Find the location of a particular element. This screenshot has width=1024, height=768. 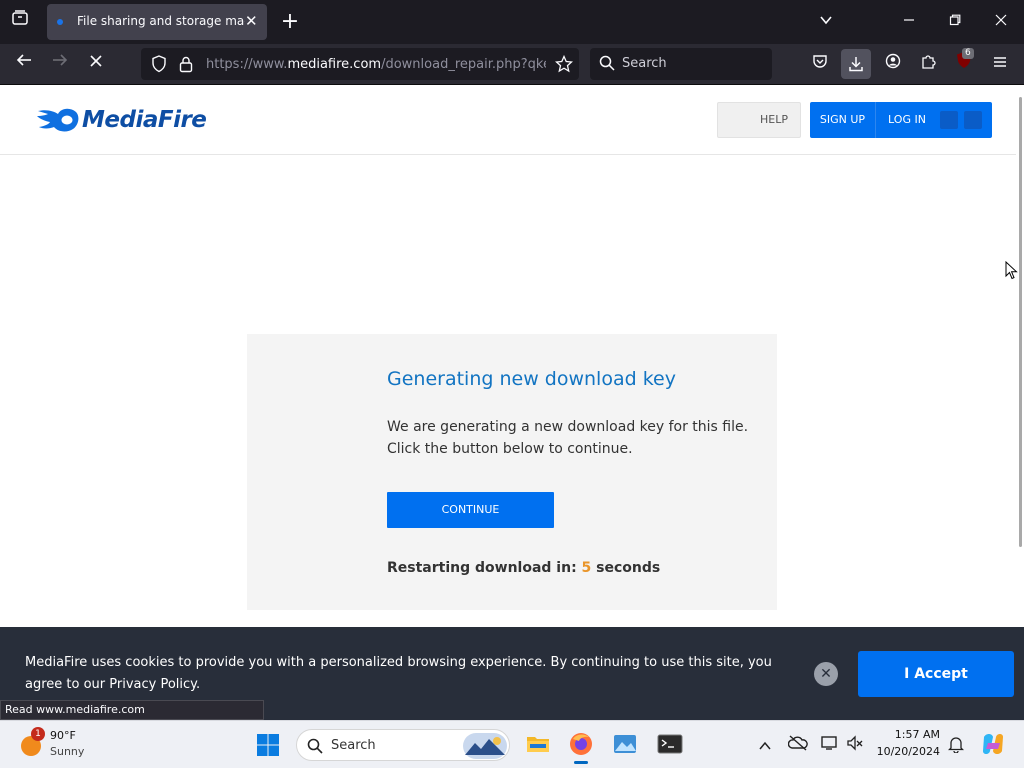

continue-button: CONTINUE is located at coordinates (470, 510).